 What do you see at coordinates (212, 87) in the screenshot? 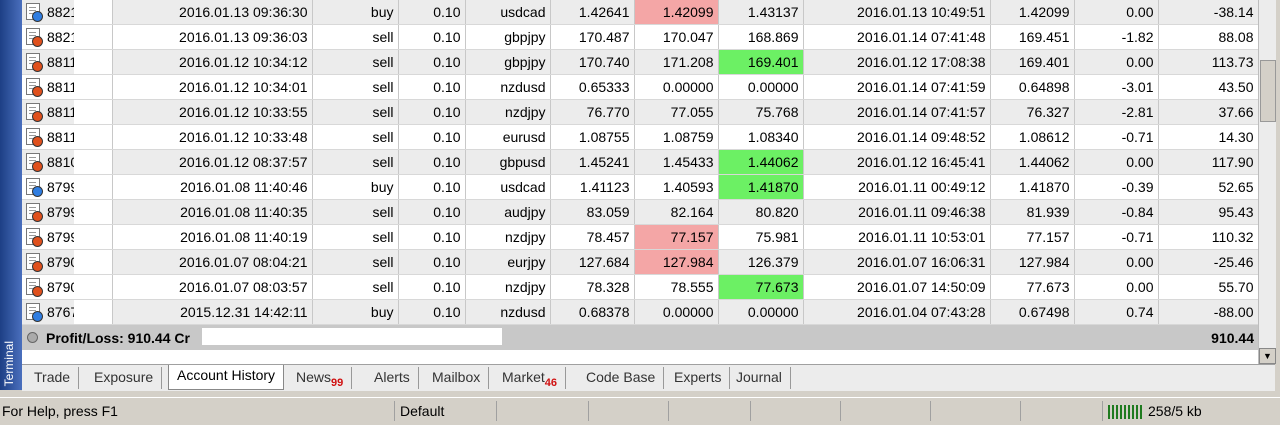
I see `open-time-cell: 2016.01.12 10:34:01` at bounding box center [212, 87].